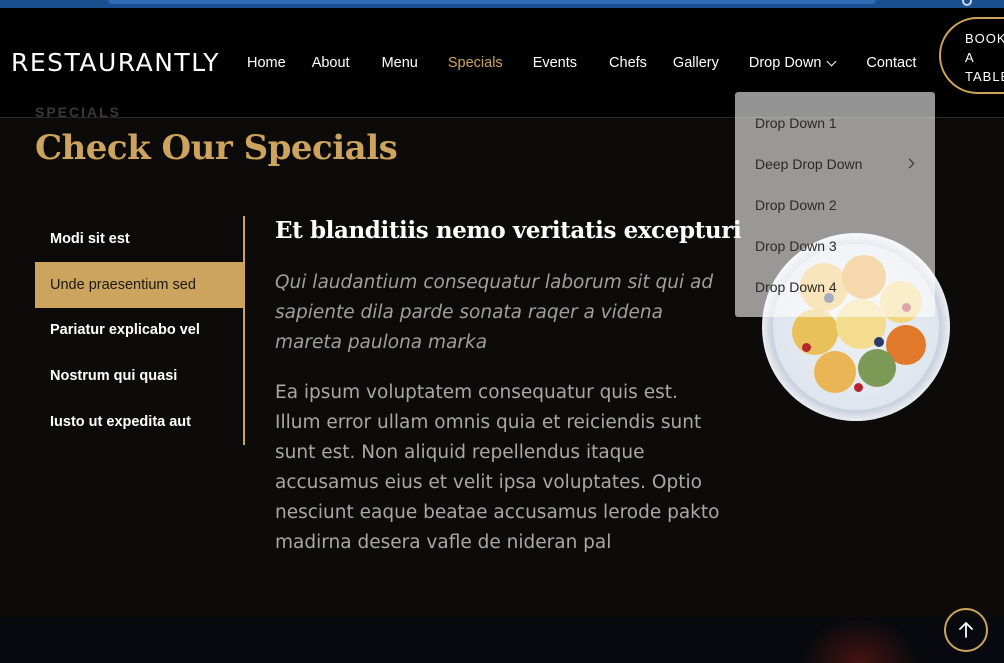 This screenshot has height=663, width=1004. What do you see at coordinates (831, 61) in the screenshot?
I see `chevron-down-icon` at bounding box center [831, 61].